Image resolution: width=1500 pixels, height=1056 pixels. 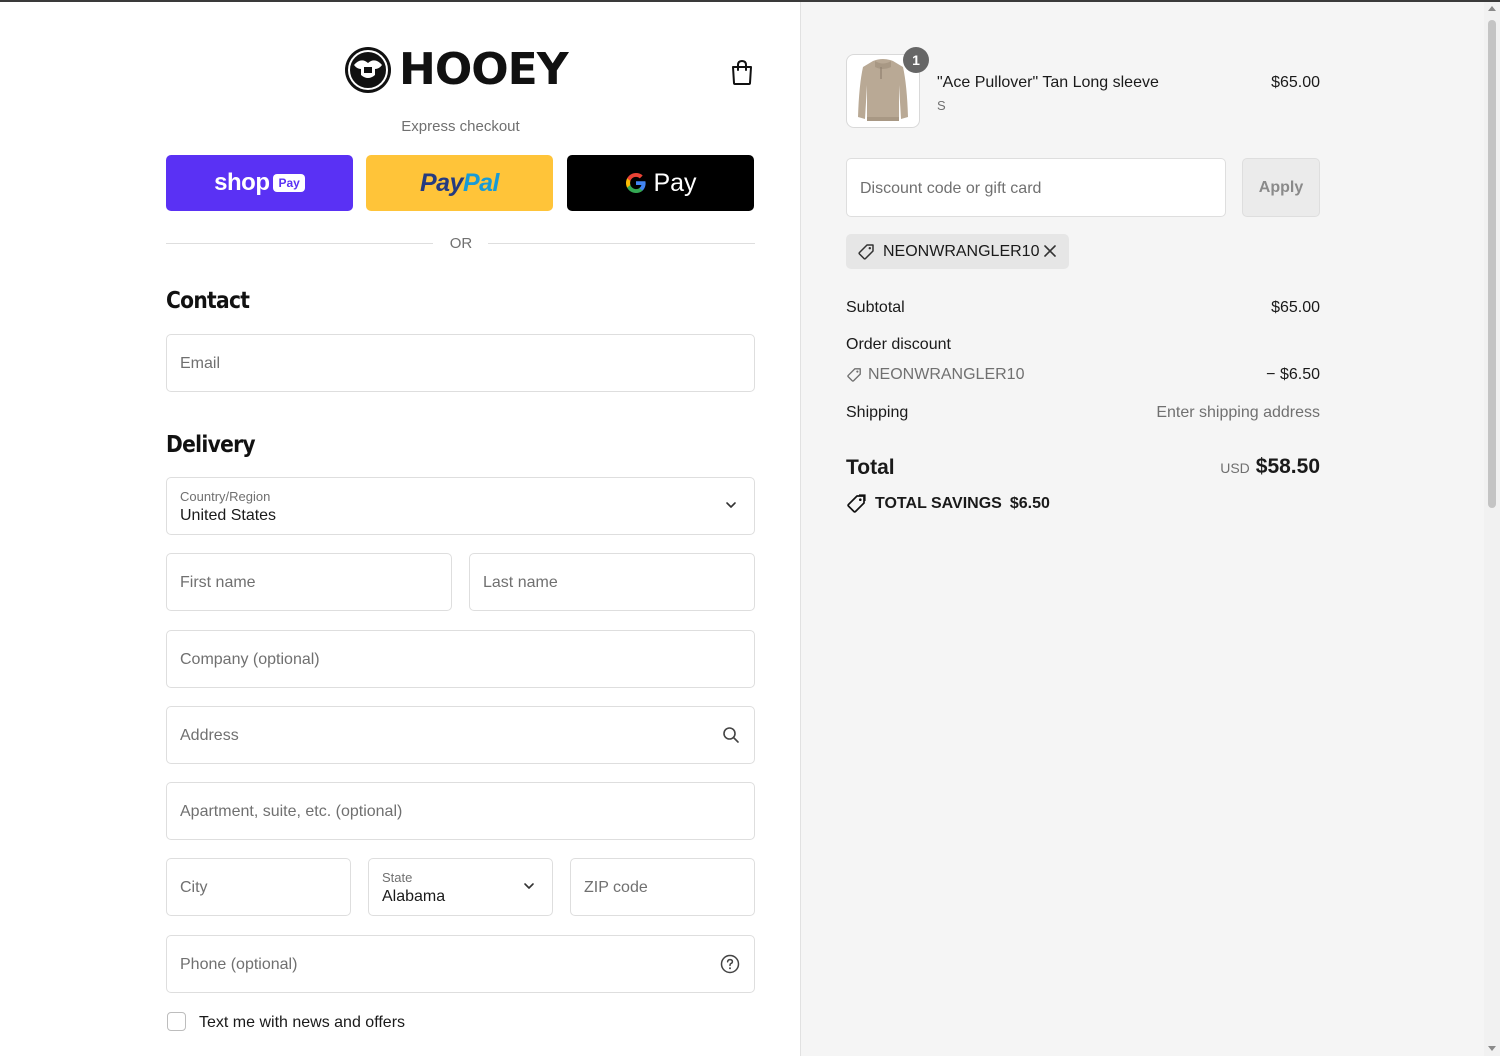 I want to click on email-placeholder: Email, so click(x=200, y=363).